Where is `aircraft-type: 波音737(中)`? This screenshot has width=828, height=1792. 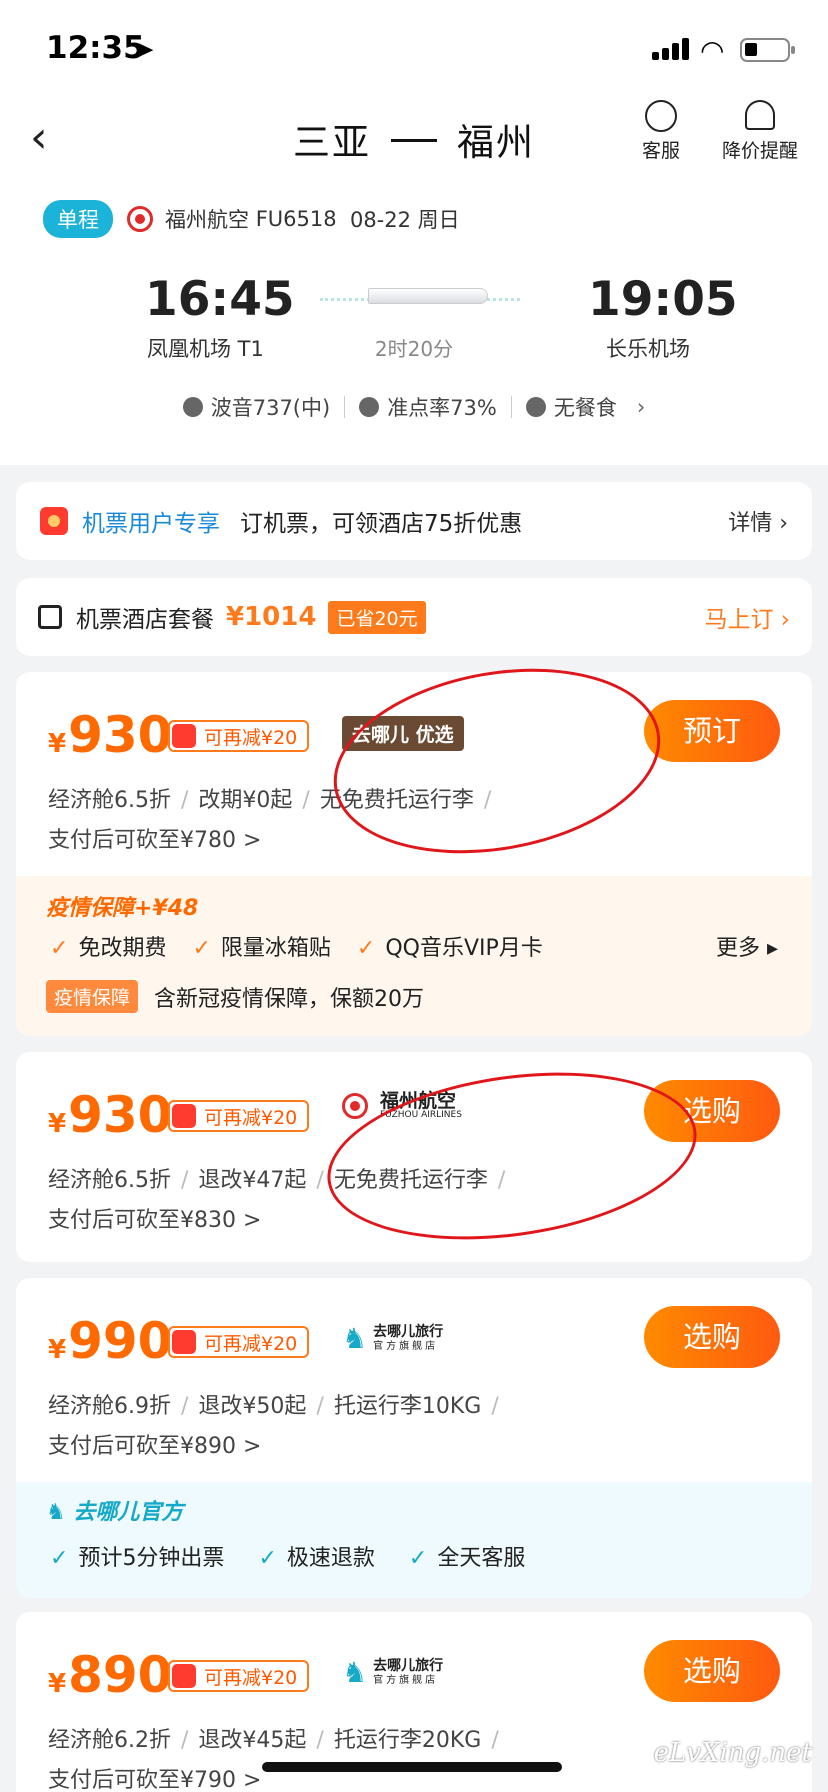
aircraft-type: 波音737(中) is located at coordinates (270, 408).